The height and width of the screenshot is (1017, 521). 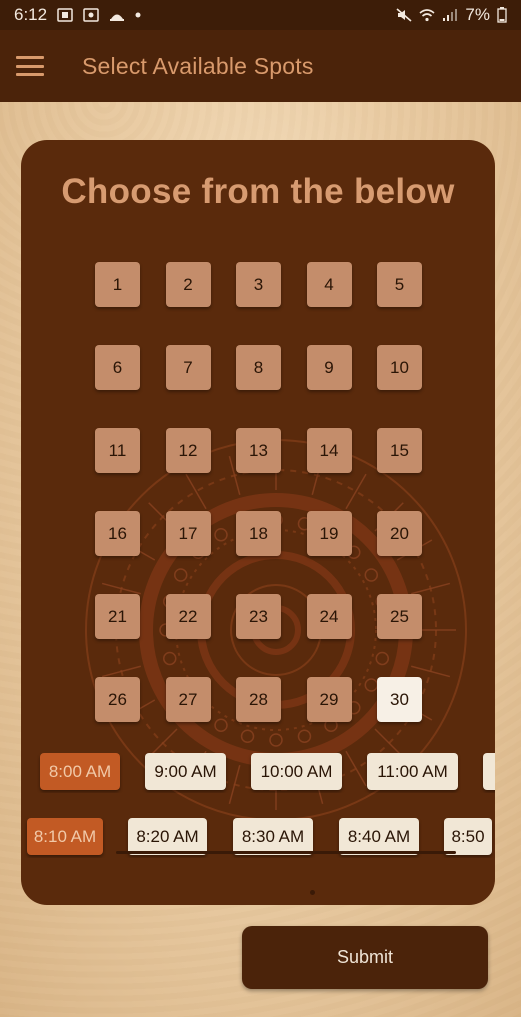 What do you see at coordinates (138, 15) in the screenshot?
I see `notification-dot-icon` at bounding box center [138, 15].